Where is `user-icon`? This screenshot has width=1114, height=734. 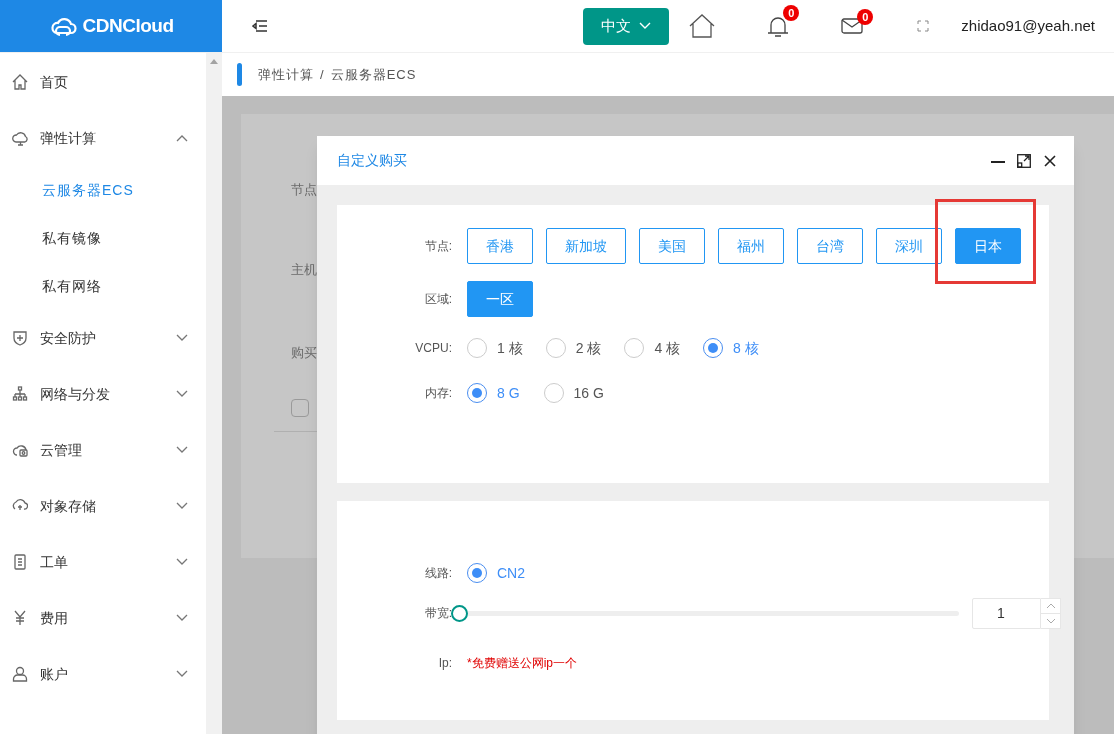
user-icon is located at coordinates (20, 674).